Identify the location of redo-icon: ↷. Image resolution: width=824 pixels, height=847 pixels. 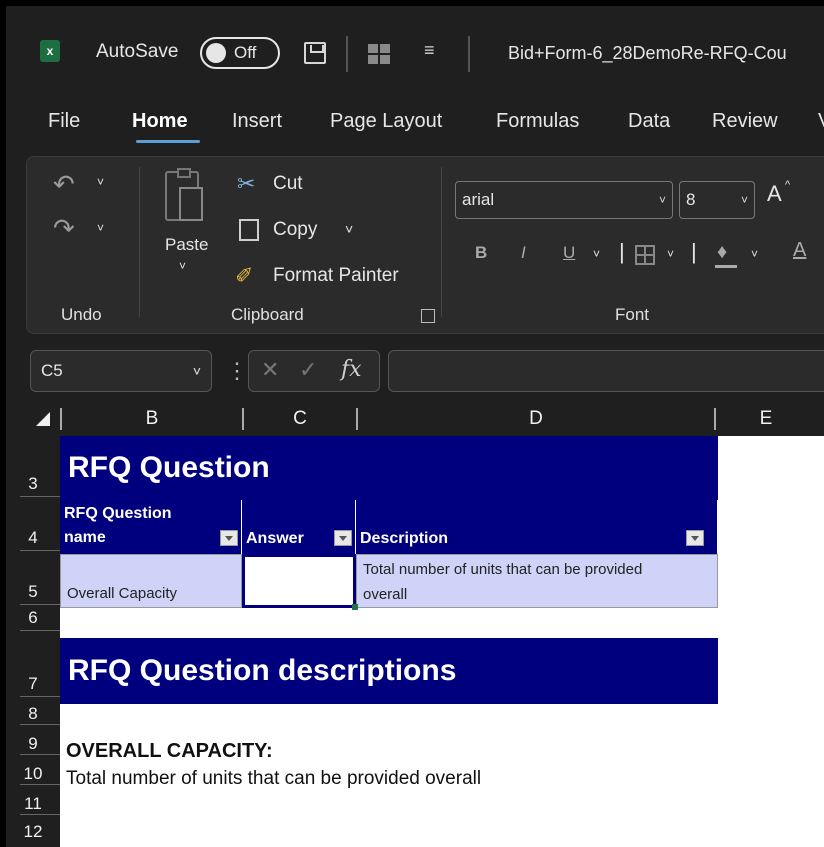
(64, 228).